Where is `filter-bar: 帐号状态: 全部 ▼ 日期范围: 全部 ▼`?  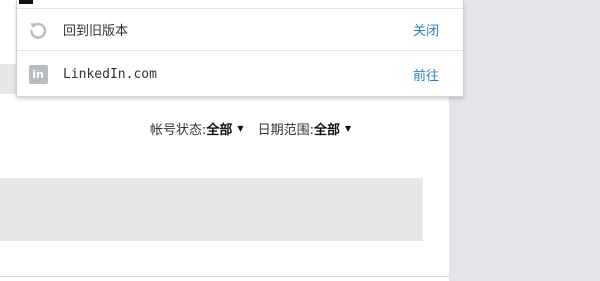
filter-bar: 帐号状态: 全部 ▼ 日期范围: 全部 ▼ is located at coordinates (289, 128).